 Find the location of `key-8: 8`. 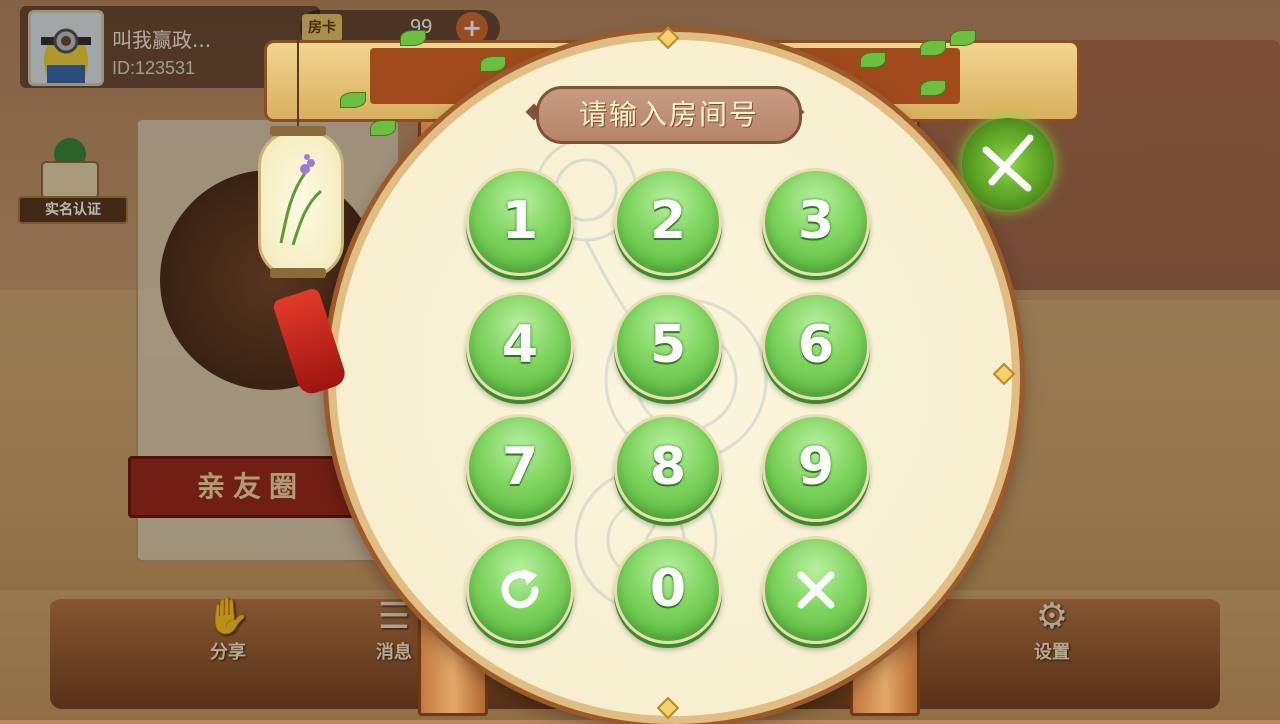

key-8: 8 is located at coordinates (668, 468).